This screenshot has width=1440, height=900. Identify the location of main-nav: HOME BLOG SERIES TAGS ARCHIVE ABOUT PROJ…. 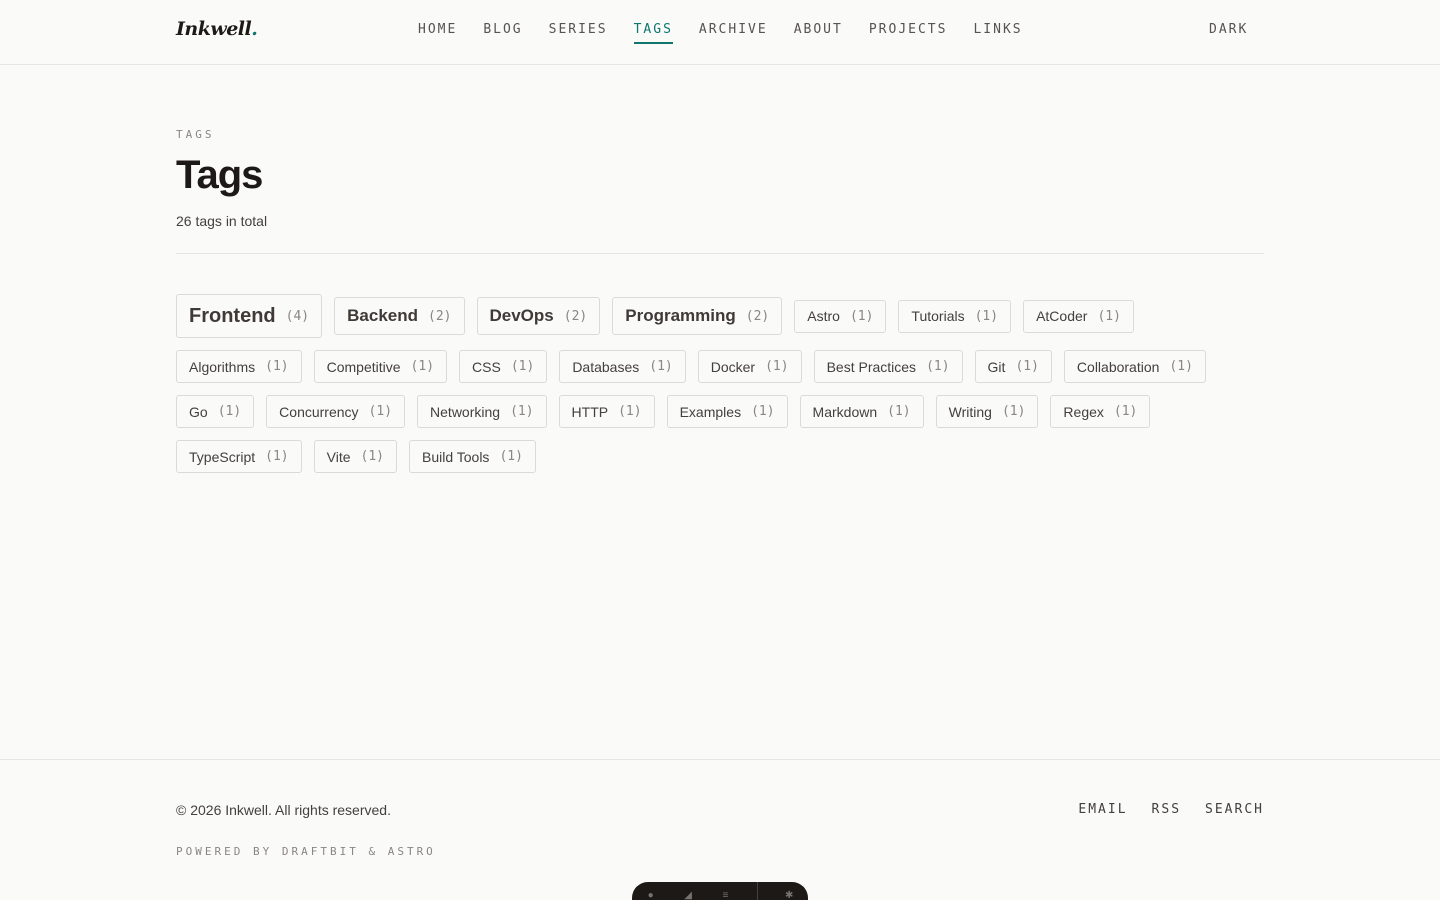
(733, 33).